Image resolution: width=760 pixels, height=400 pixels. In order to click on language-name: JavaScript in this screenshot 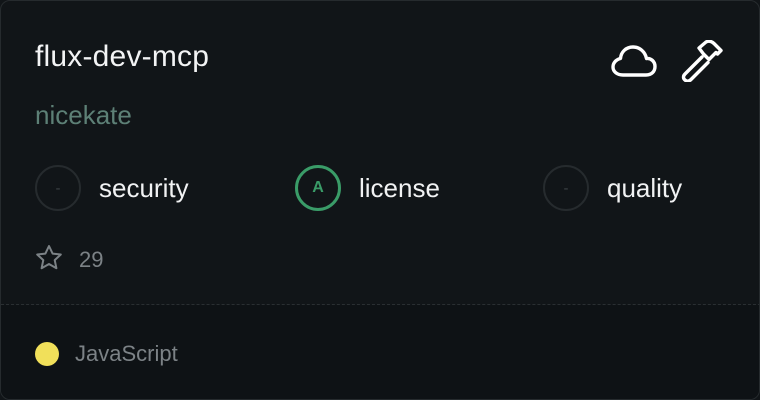, I will do `click(126, 353)`.